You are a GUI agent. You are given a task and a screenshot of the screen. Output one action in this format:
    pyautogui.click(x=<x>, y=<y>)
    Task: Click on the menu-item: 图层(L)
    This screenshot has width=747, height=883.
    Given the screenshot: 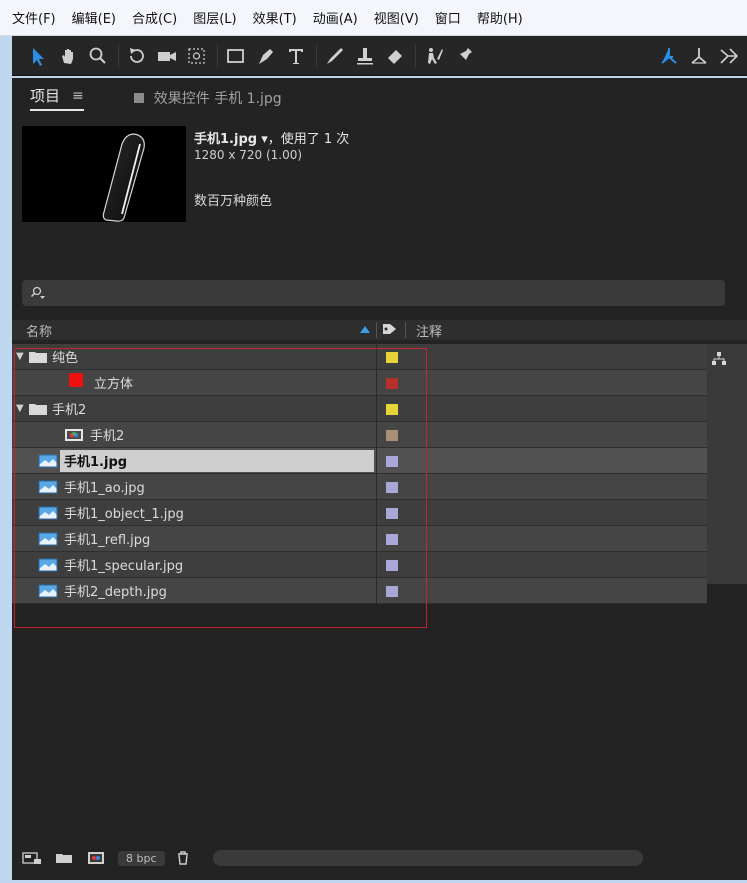 What is the action you would take?
    pyautogui.click(x=214, y=17)
    